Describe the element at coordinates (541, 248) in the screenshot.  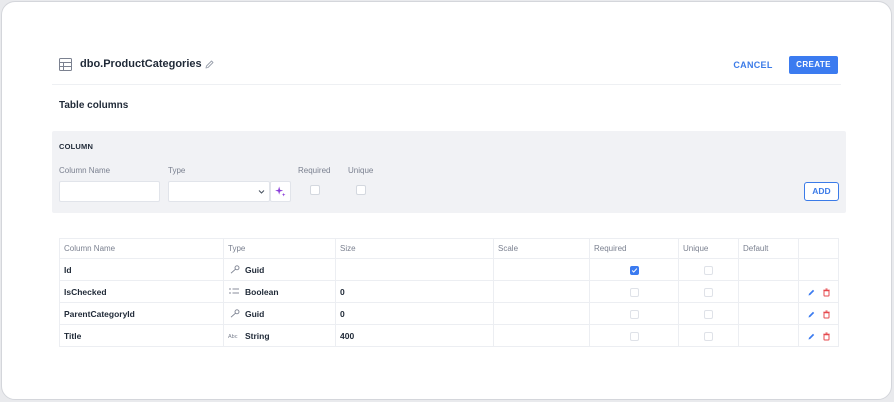
I see `header-scale: Scale` at that location.